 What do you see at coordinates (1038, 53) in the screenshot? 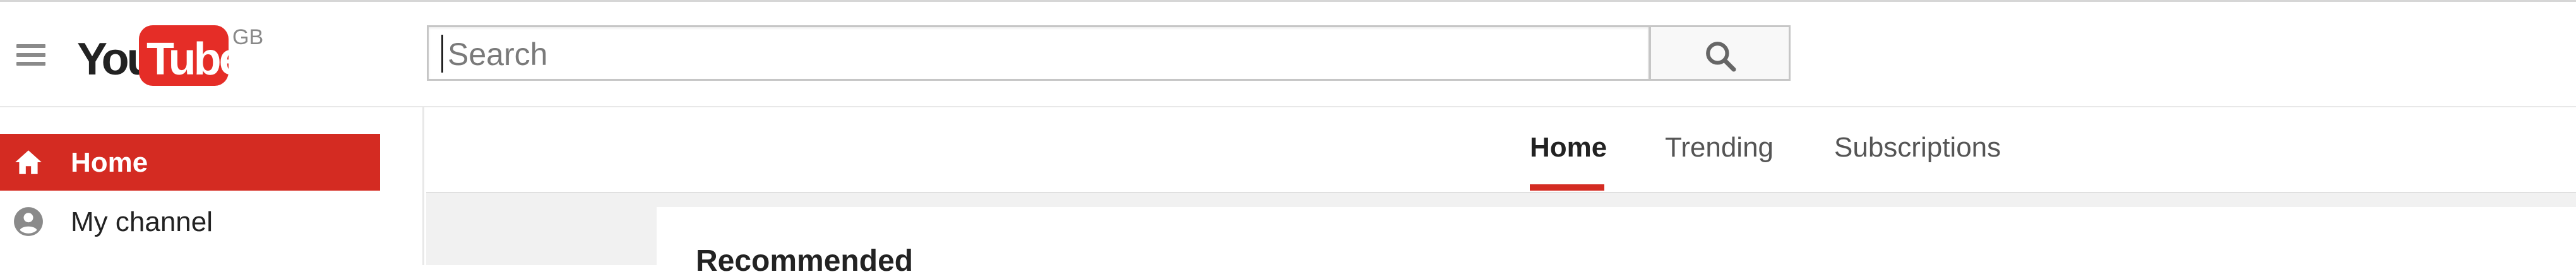
I see `search-input: Search` at bounding box center [1038, 53].